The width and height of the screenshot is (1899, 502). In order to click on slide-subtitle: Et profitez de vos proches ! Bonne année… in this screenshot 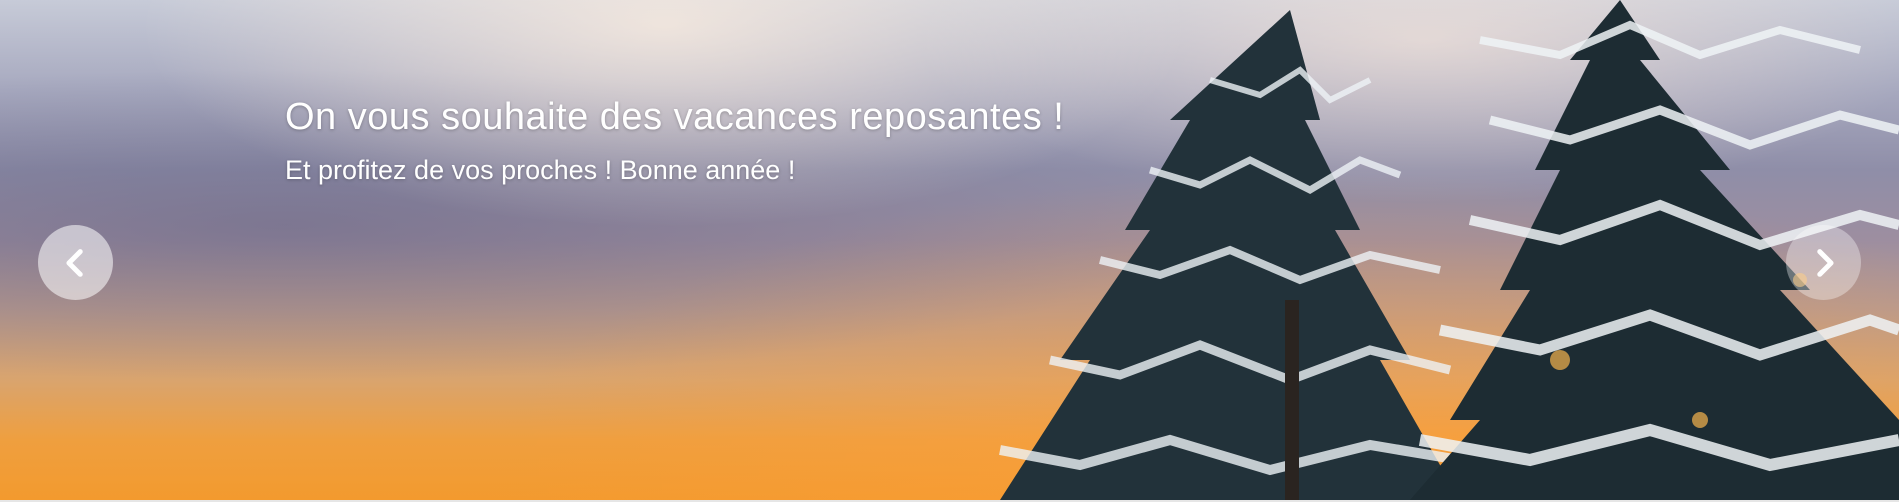, I will do `click(540, 170)`.